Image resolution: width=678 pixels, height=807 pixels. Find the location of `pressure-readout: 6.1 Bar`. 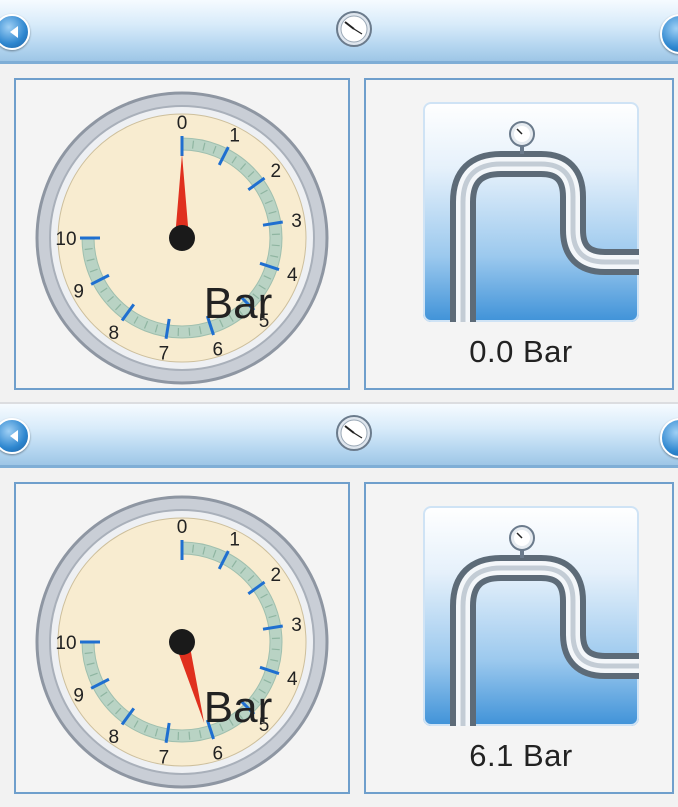

pressure-readout: 6.1 Bar is located at coordinates (521, 755).